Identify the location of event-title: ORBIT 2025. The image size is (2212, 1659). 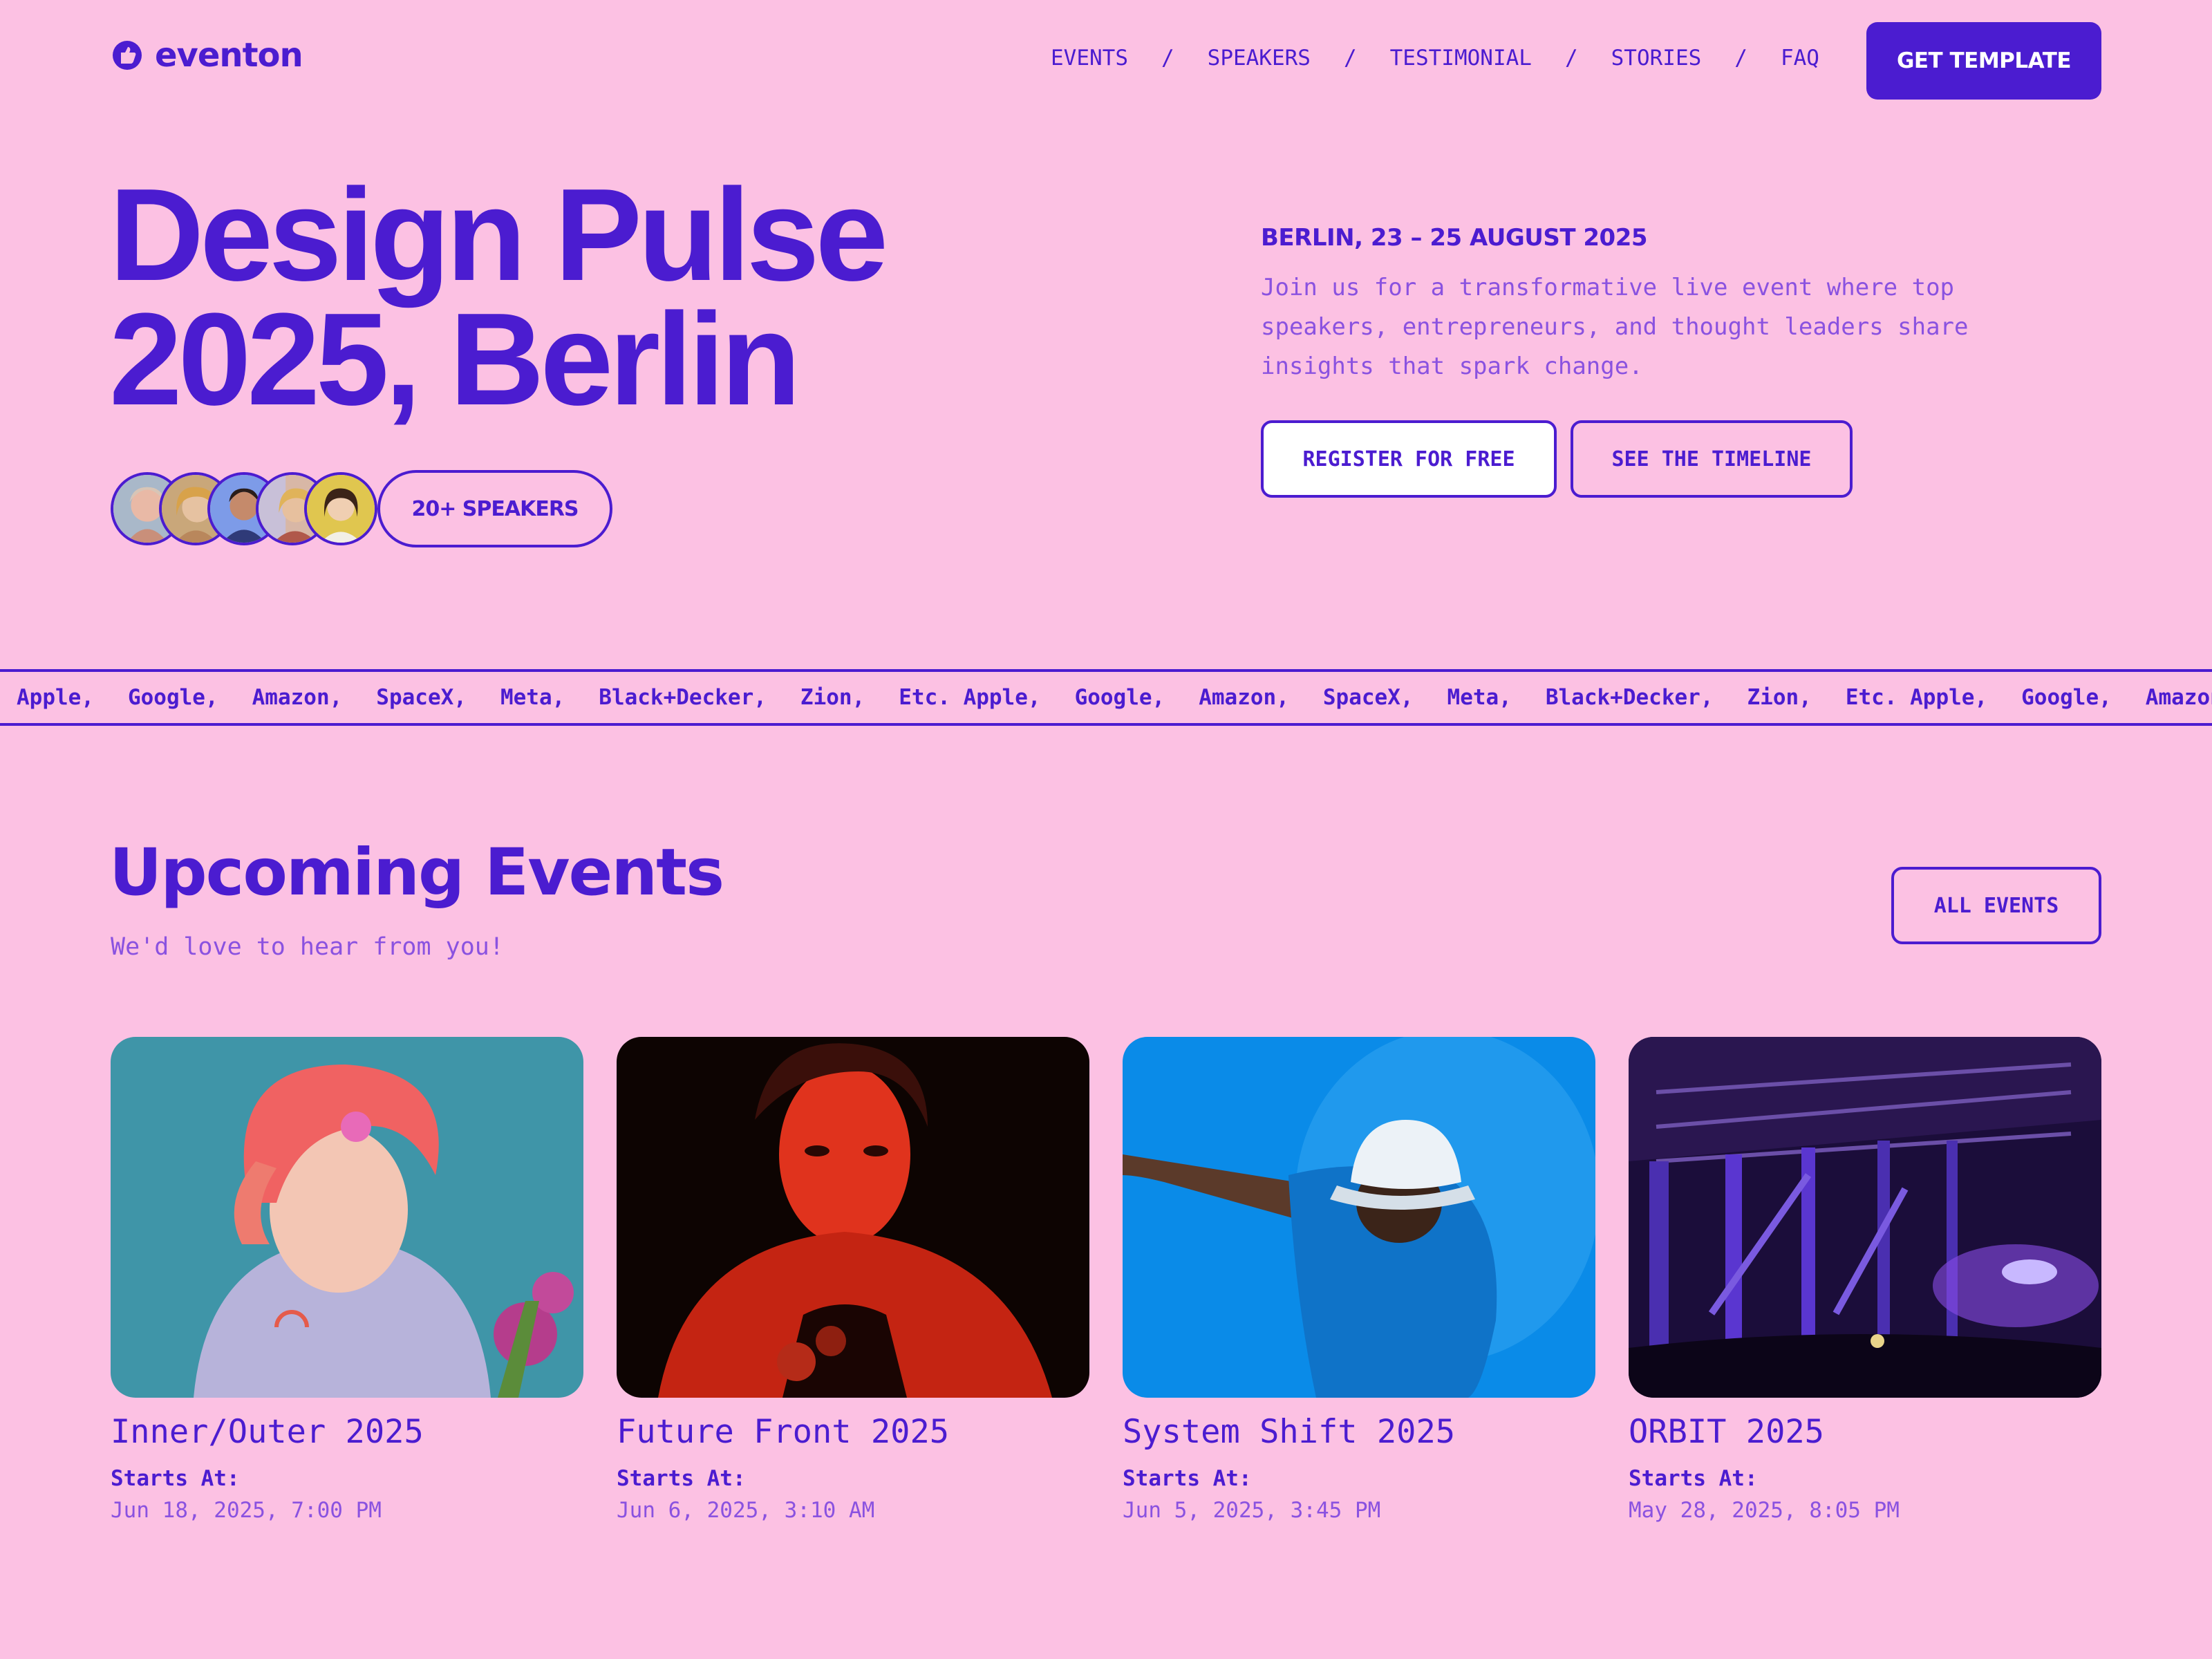
(1865, 1432).